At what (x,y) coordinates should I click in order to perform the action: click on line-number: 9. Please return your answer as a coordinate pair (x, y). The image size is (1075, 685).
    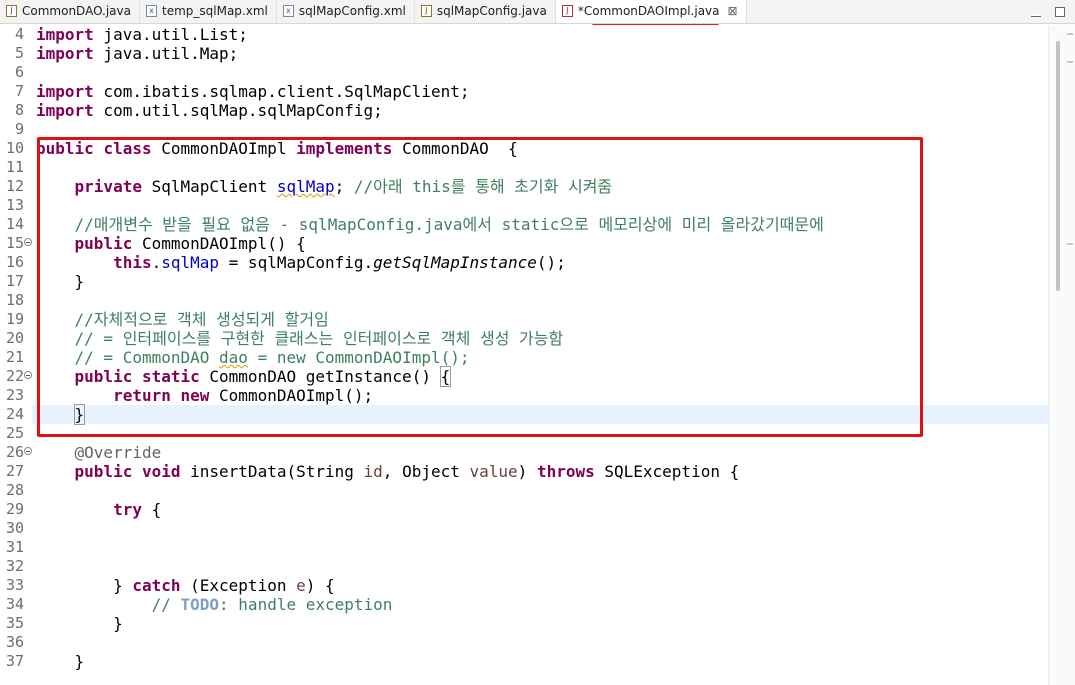
    Looking at the image, I should click on (19, 129).